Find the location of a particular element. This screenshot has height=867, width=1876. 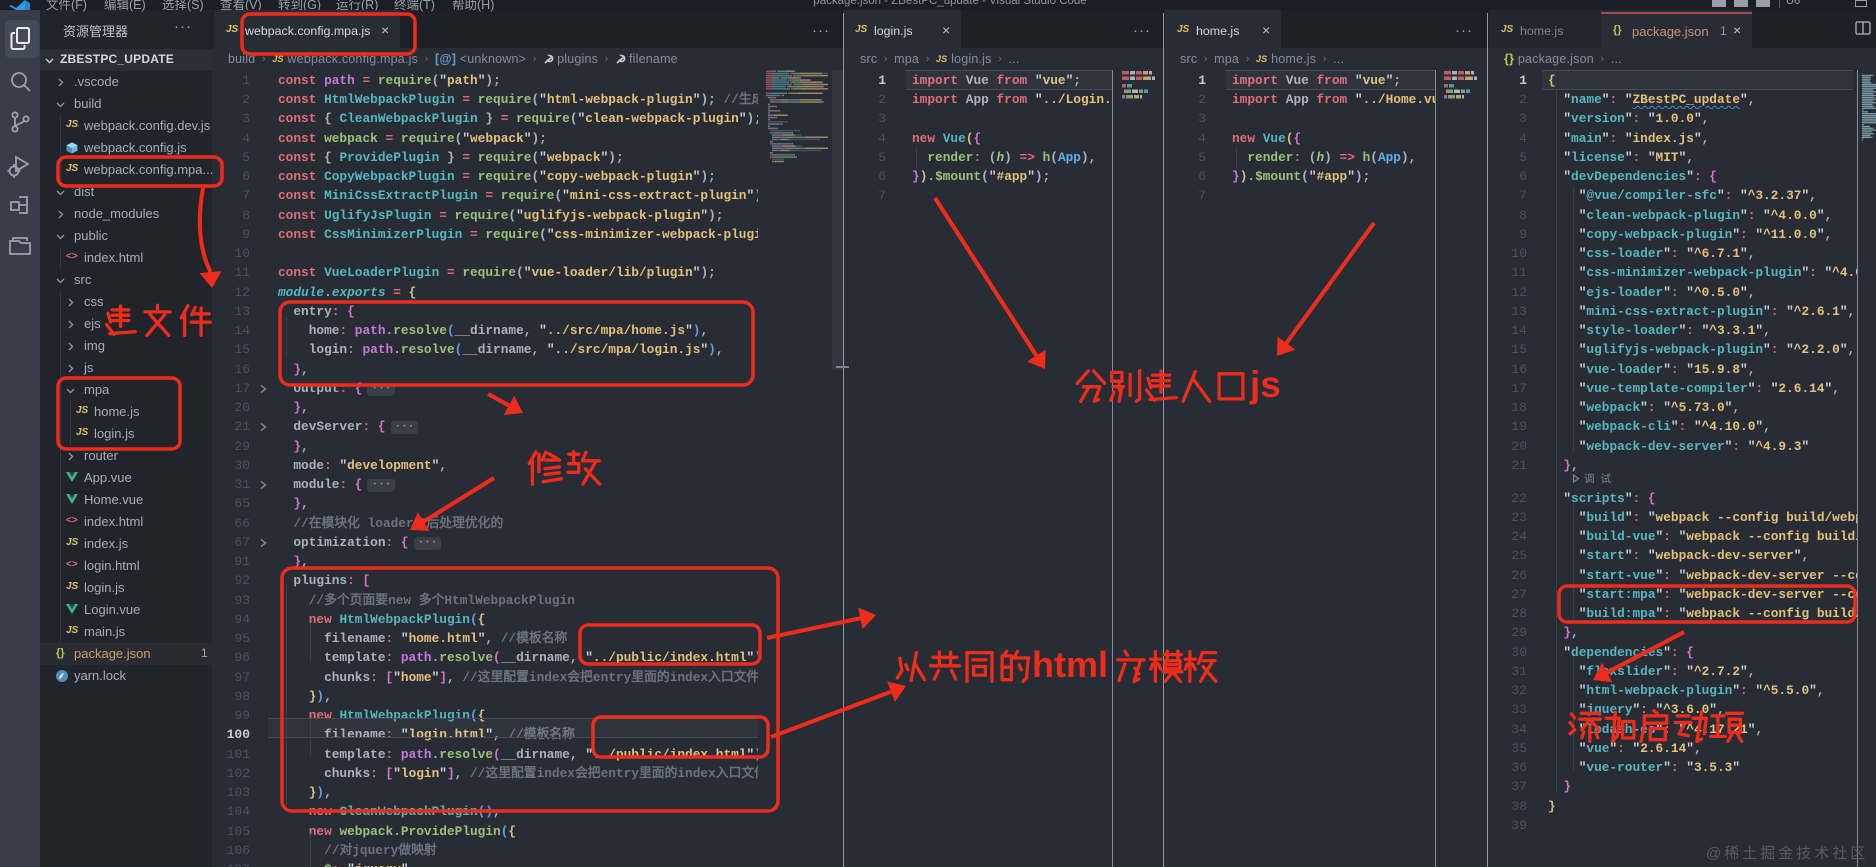

svg-text: js is located at coordinates (1265, 384).